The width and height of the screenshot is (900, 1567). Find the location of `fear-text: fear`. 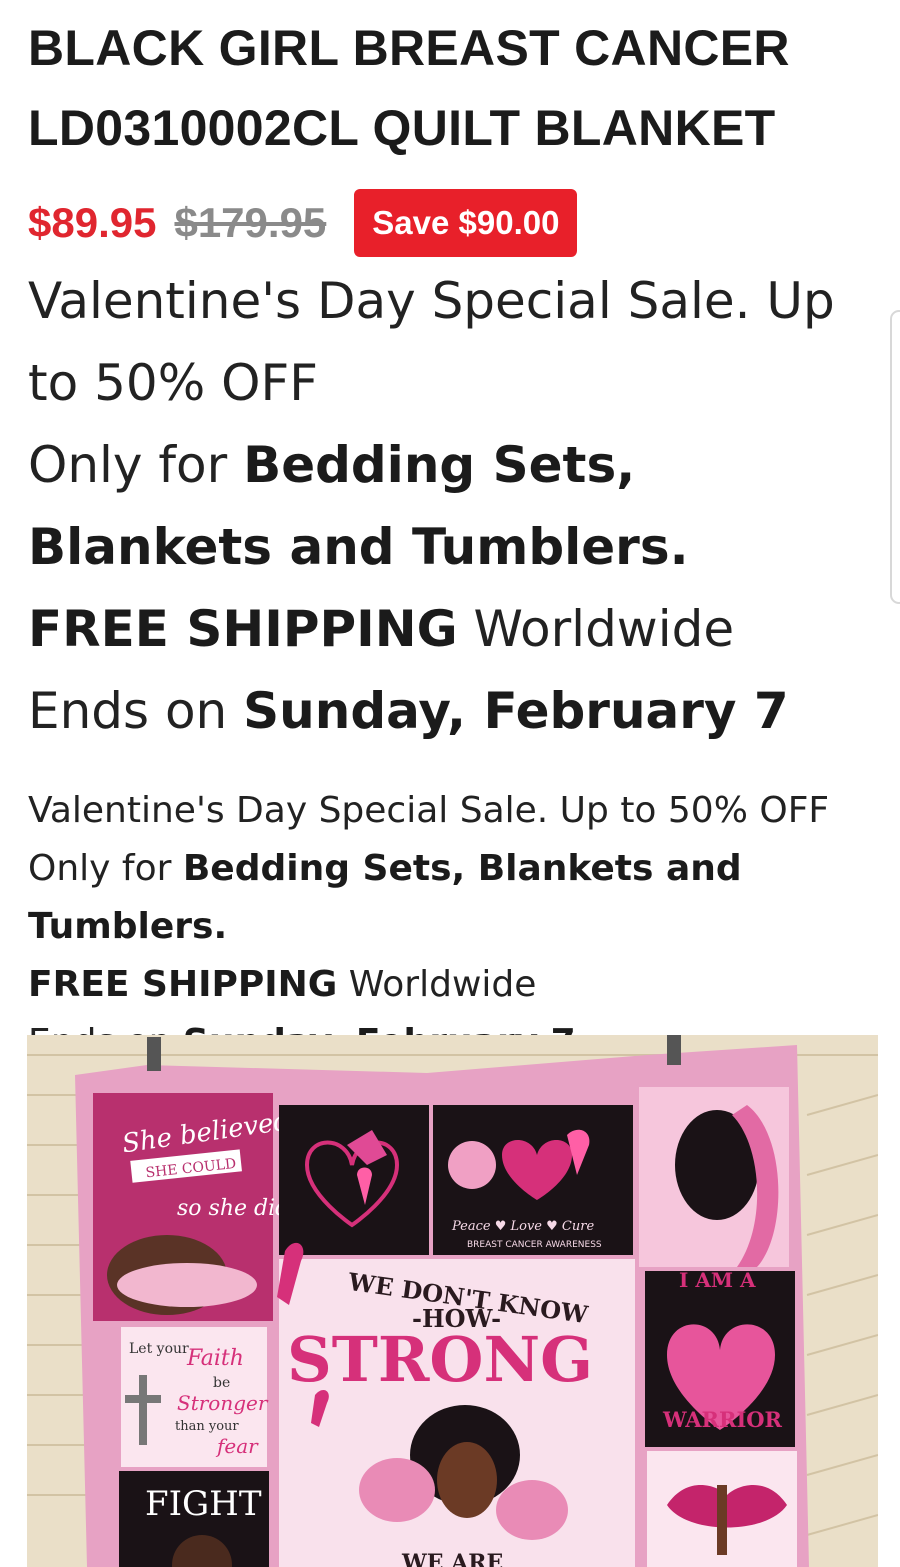

fear-text: fear is located at coordinates (237, 1446).